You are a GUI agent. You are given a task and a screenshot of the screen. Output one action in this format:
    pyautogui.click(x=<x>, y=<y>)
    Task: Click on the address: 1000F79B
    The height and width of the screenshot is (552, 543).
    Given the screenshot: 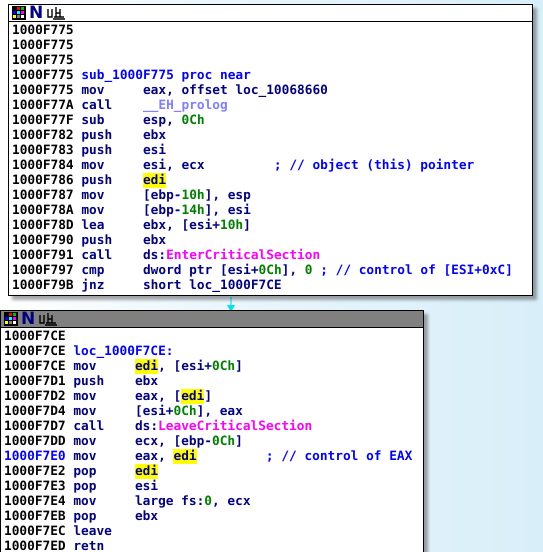 What is the action you would take?
    pyautogui.click(x=43, y=285)
    